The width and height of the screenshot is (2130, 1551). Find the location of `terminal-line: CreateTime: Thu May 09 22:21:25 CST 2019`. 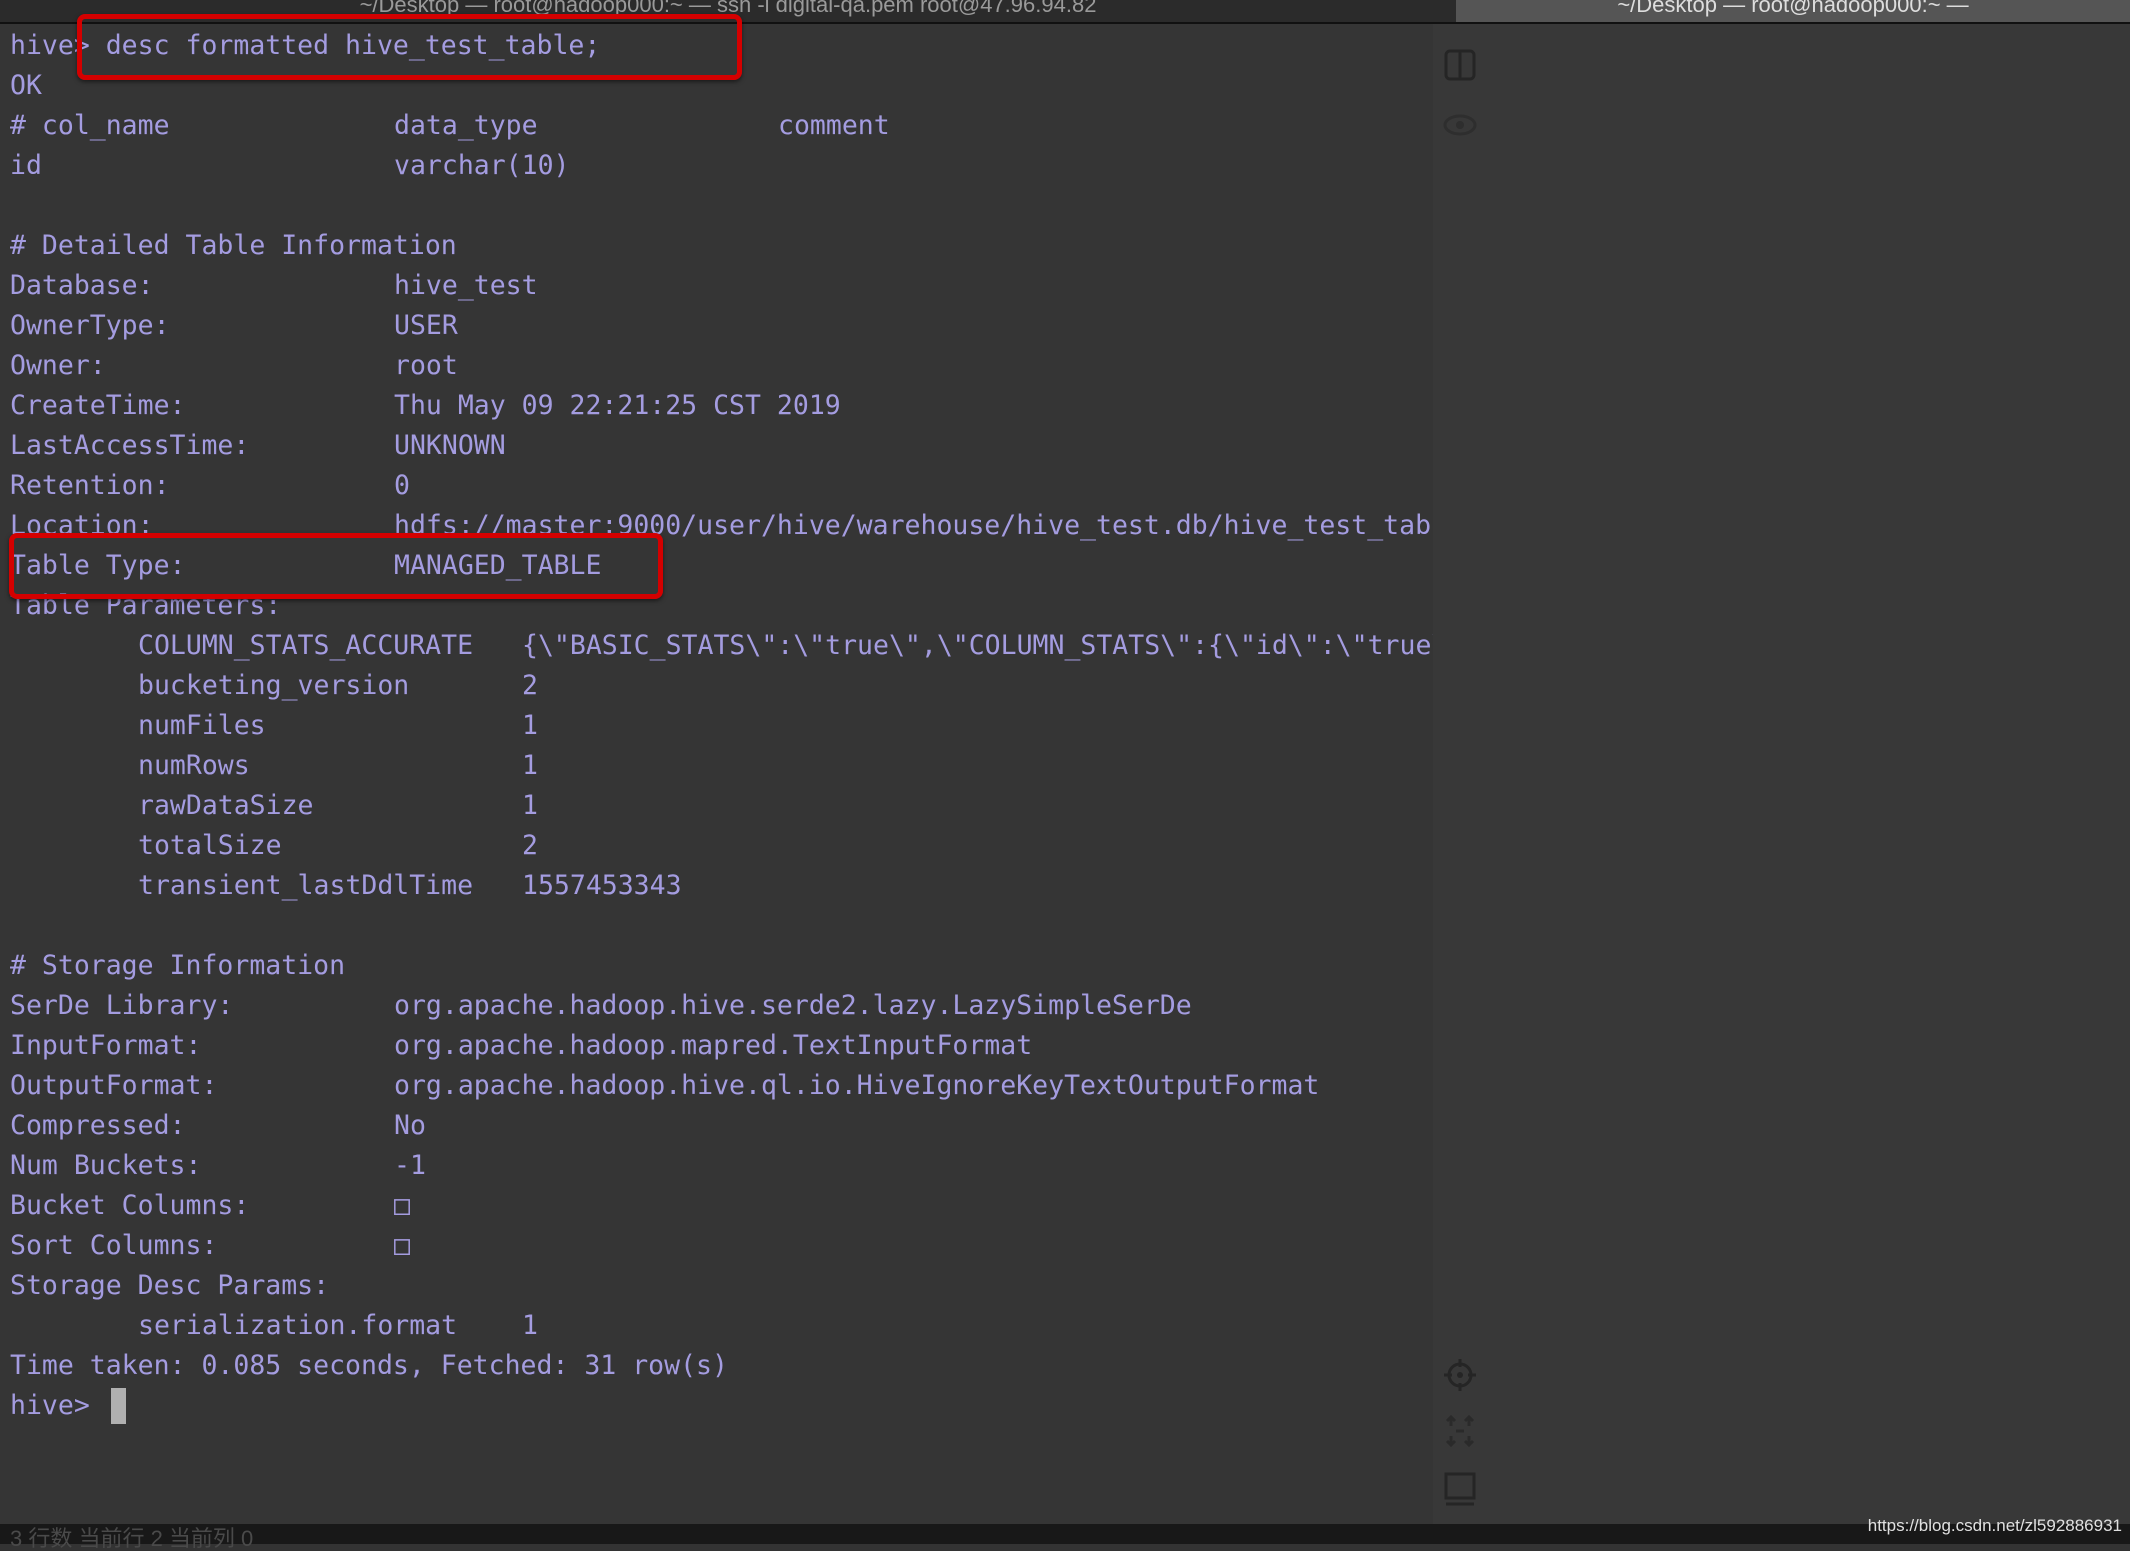

terminal-line: CreateTime: Thu May 09 22:21:25 CST 2019 is located at coordinates (715, 406).